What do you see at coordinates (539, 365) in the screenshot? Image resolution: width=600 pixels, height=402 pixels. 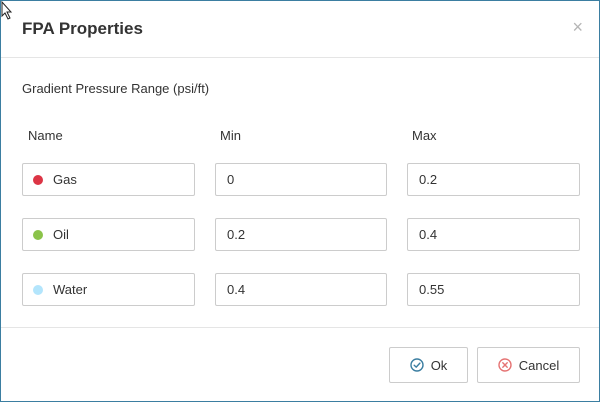 I see `cancel-button-label: Cancel` at bounding box center [539, 365].